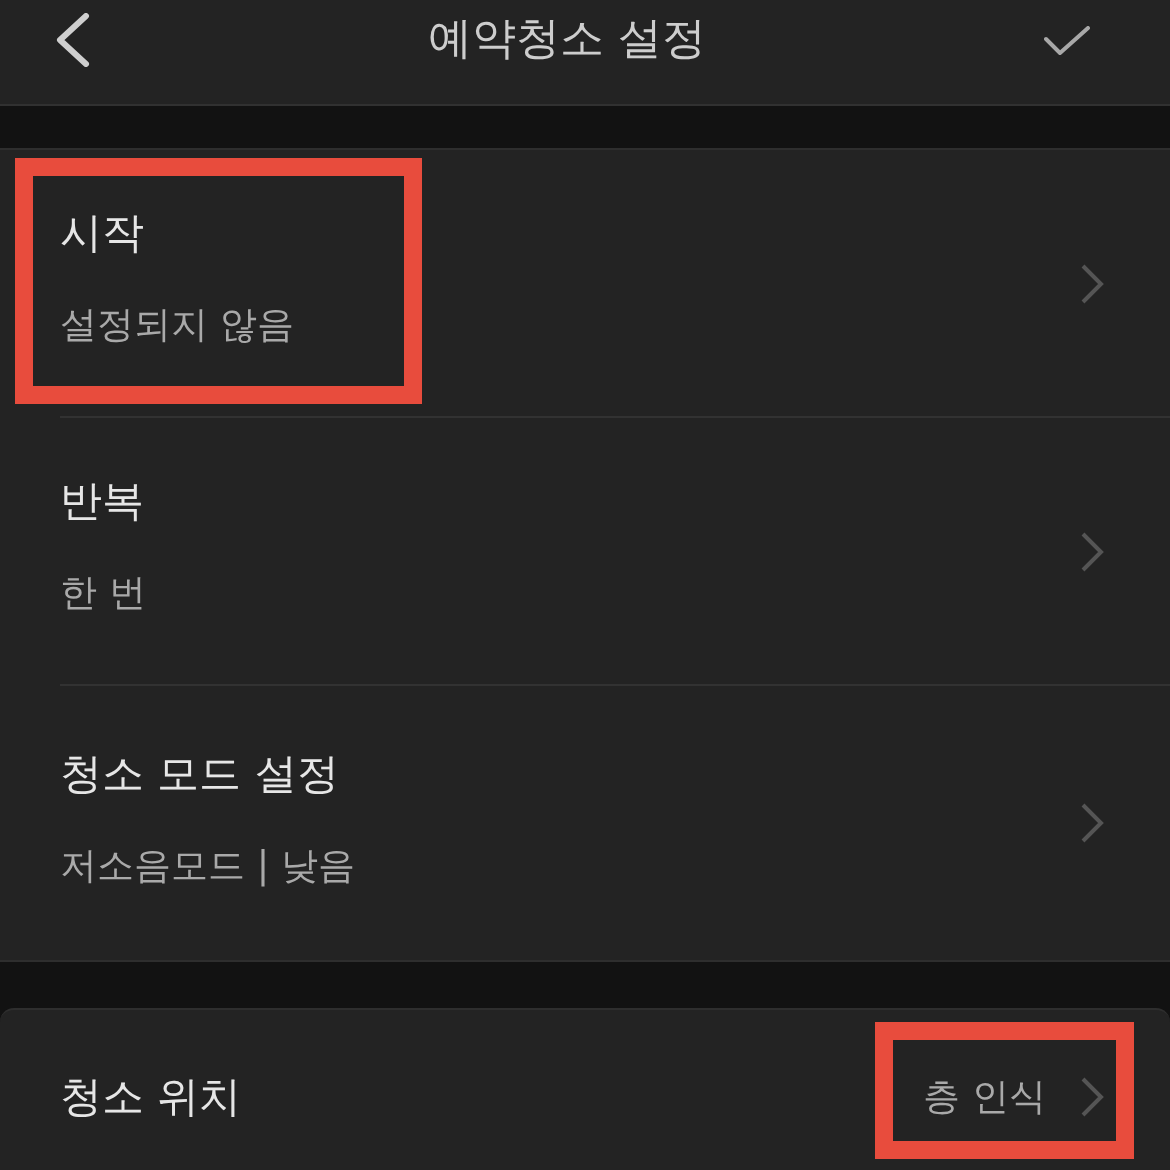  What do you see at coordinates (984, 1097) in the screenshot?
I see `item-value: 층 인식` at bounding box center [984, 1097].